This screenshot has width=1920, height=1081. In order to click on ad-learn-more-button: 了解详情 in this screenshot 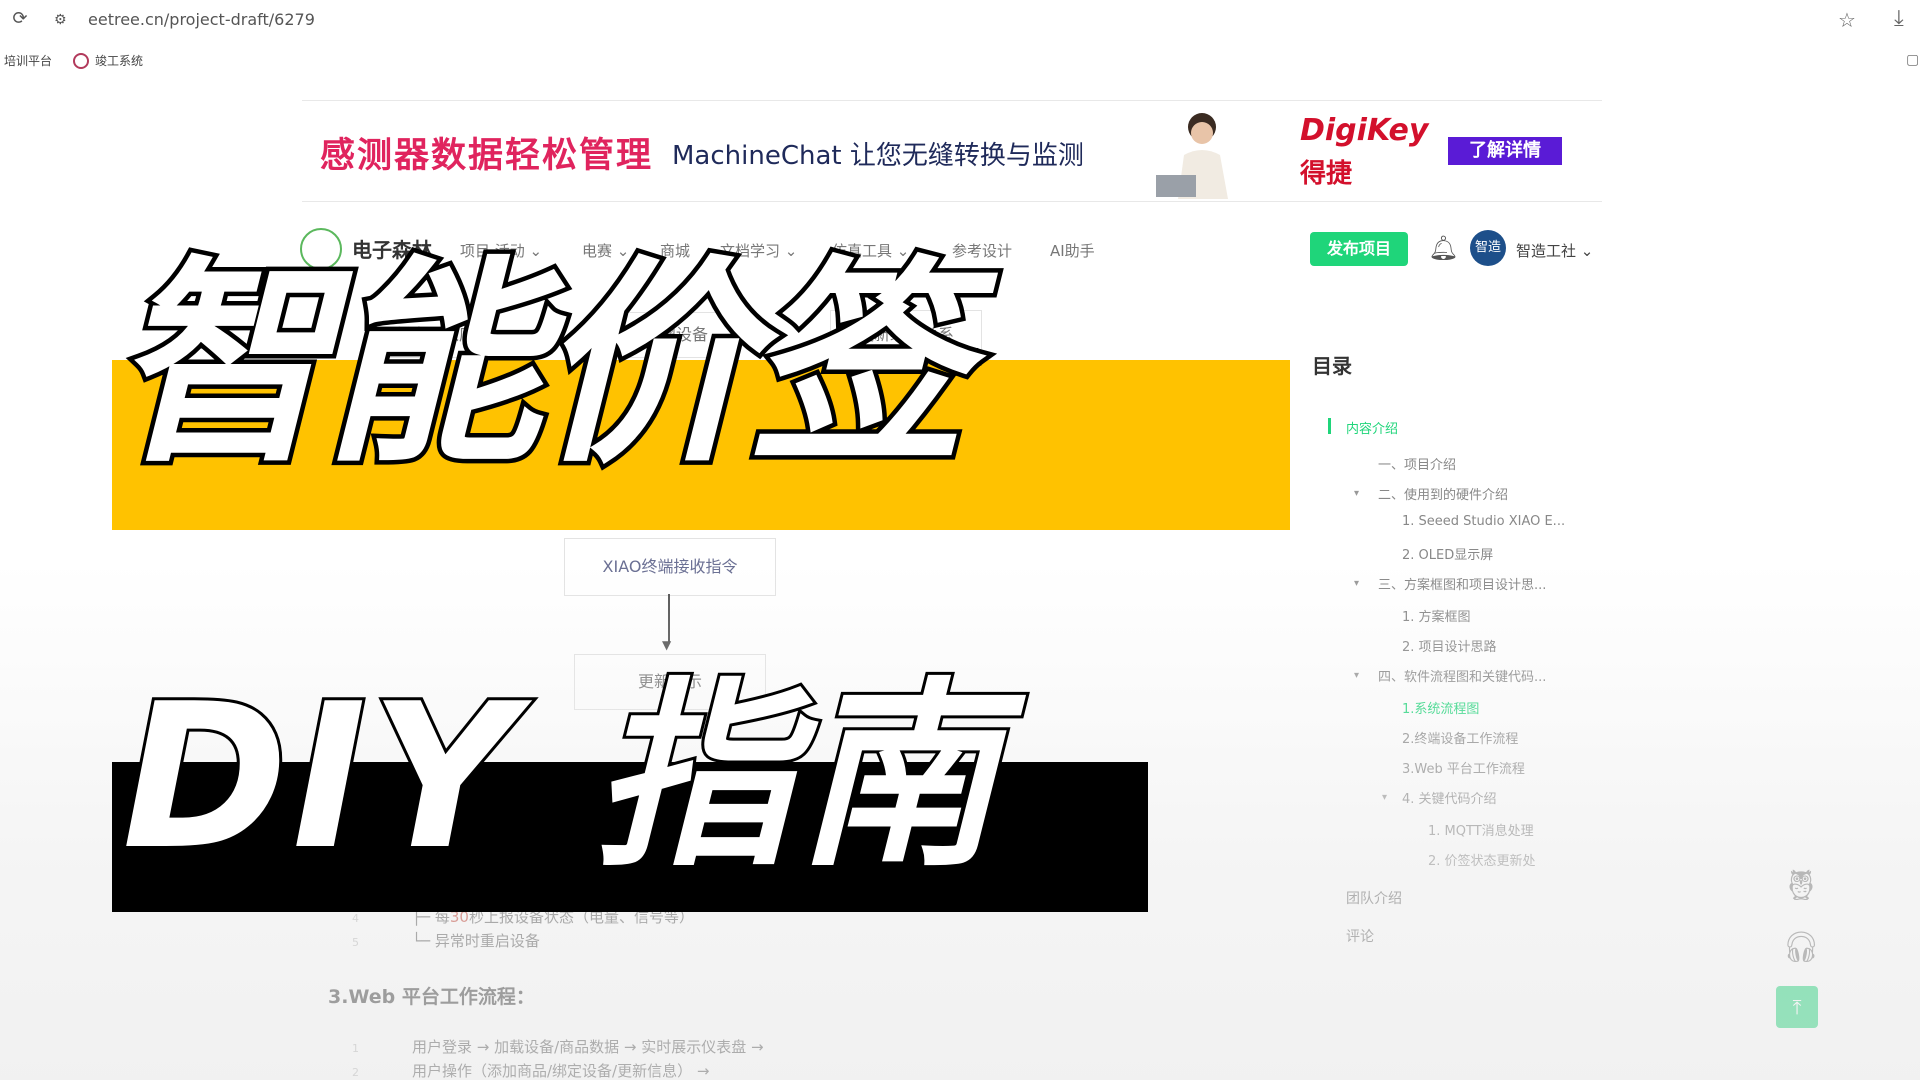, I will do `click(1505, 151)`.